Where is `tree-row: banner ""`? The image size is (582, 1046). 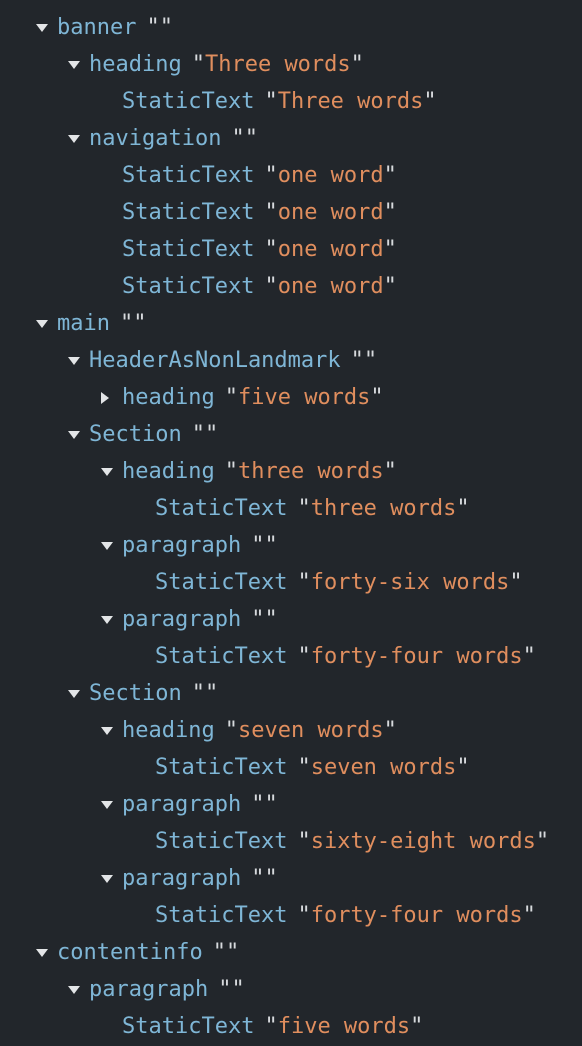 tree-row: banner "" is located at coordinates (291, 27).